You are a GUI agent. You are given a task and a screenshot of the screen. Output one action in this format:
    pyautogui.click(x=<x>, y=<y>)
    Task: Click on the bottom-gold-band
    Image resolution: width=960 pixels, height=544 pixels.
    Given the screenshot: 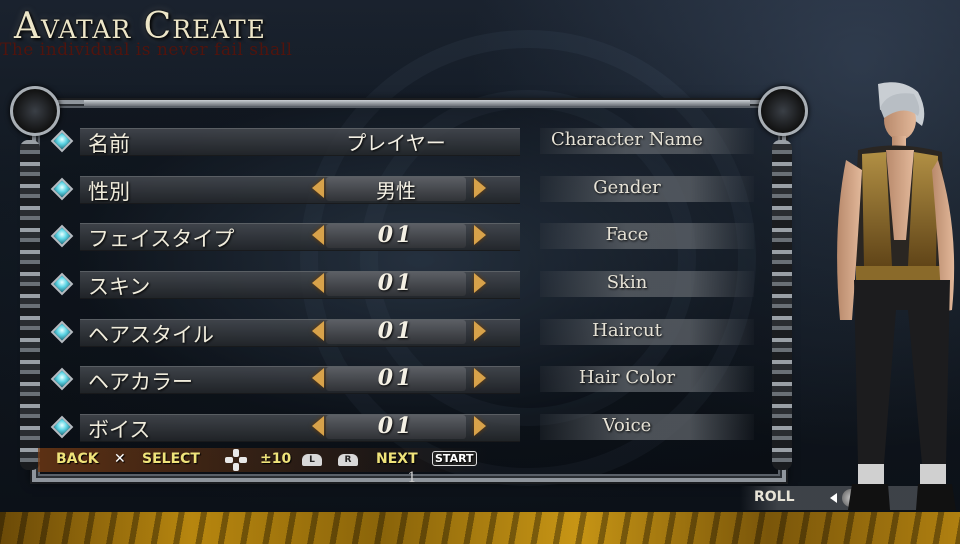 What is the action you would take?
    pyautogui.click(x=480, y=528)
    